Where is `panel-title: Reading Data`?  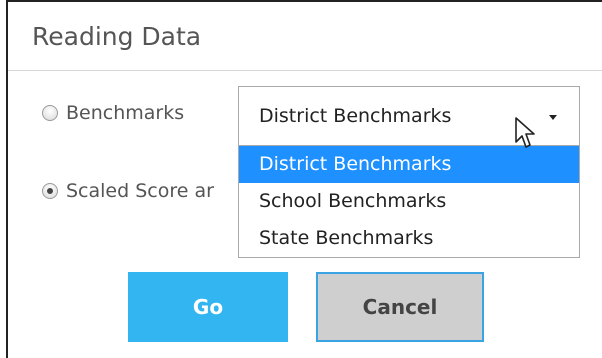
panel-title: Reading Data is located at coordinates (117, 36).